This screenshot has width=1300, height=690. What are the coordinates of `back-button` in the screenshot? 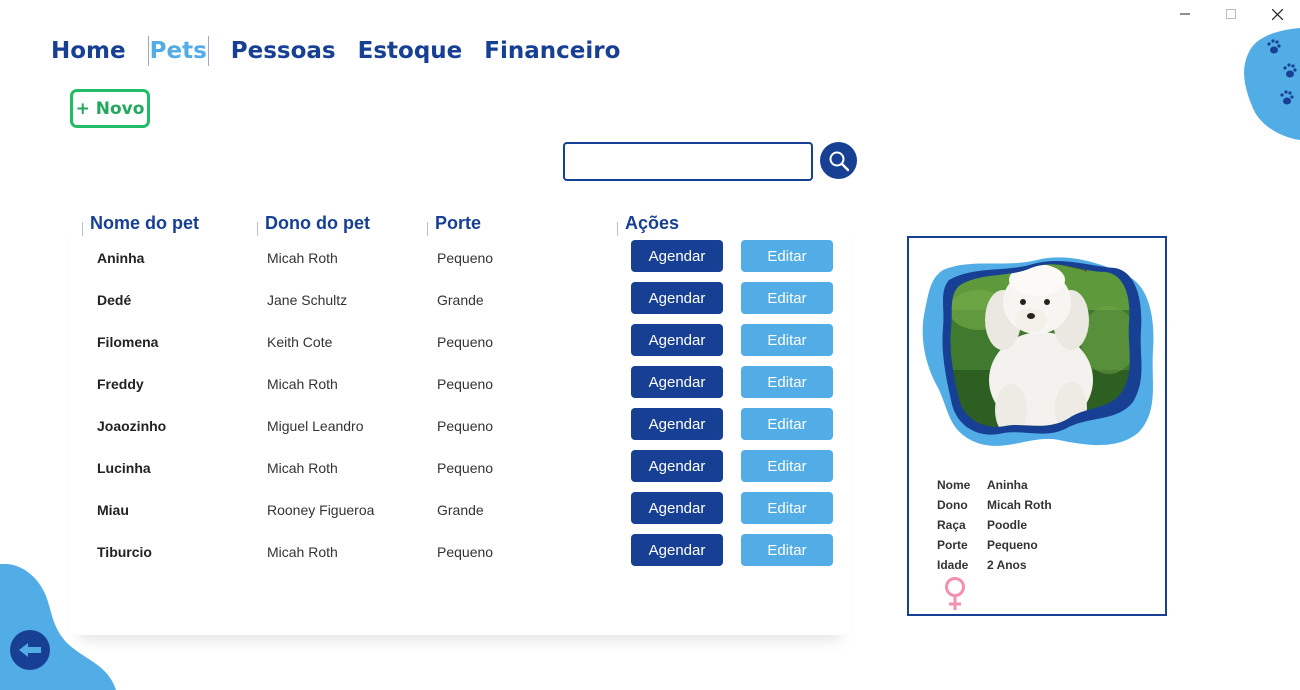 It's located at (30, 650).